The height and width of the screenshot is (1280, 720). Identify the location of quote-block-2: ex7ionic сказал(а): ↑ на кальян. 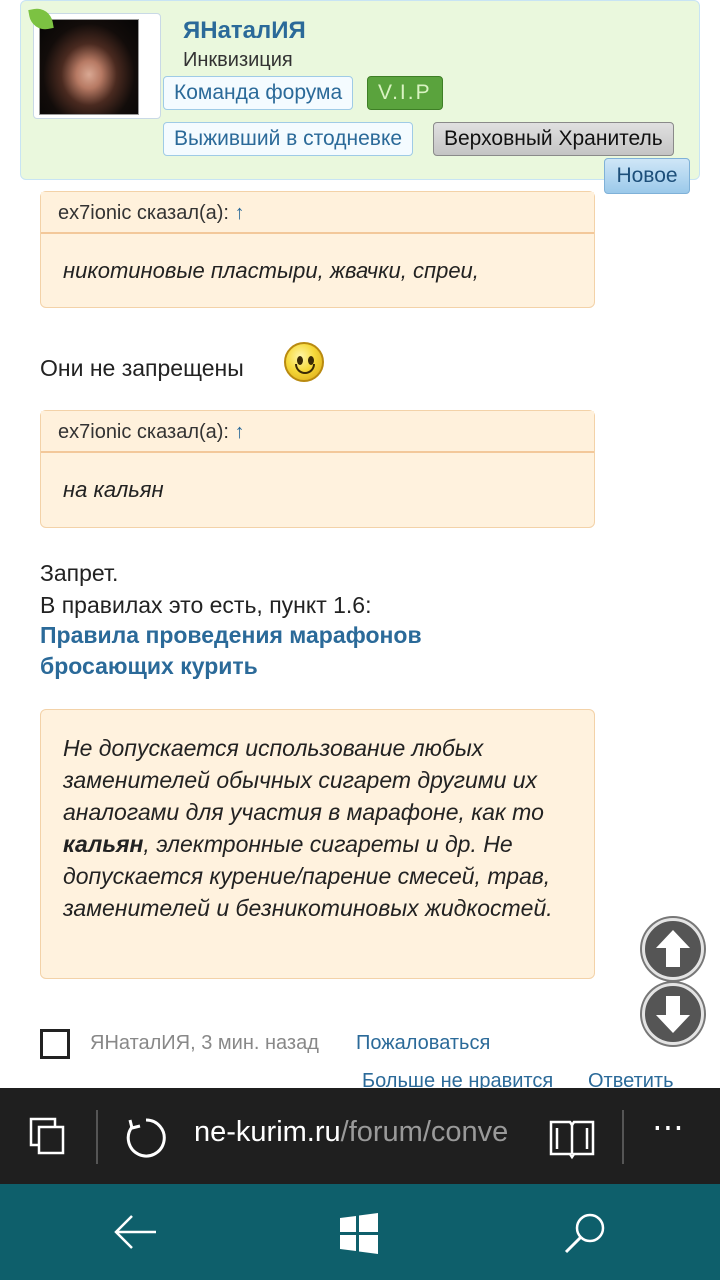
(317, 469).